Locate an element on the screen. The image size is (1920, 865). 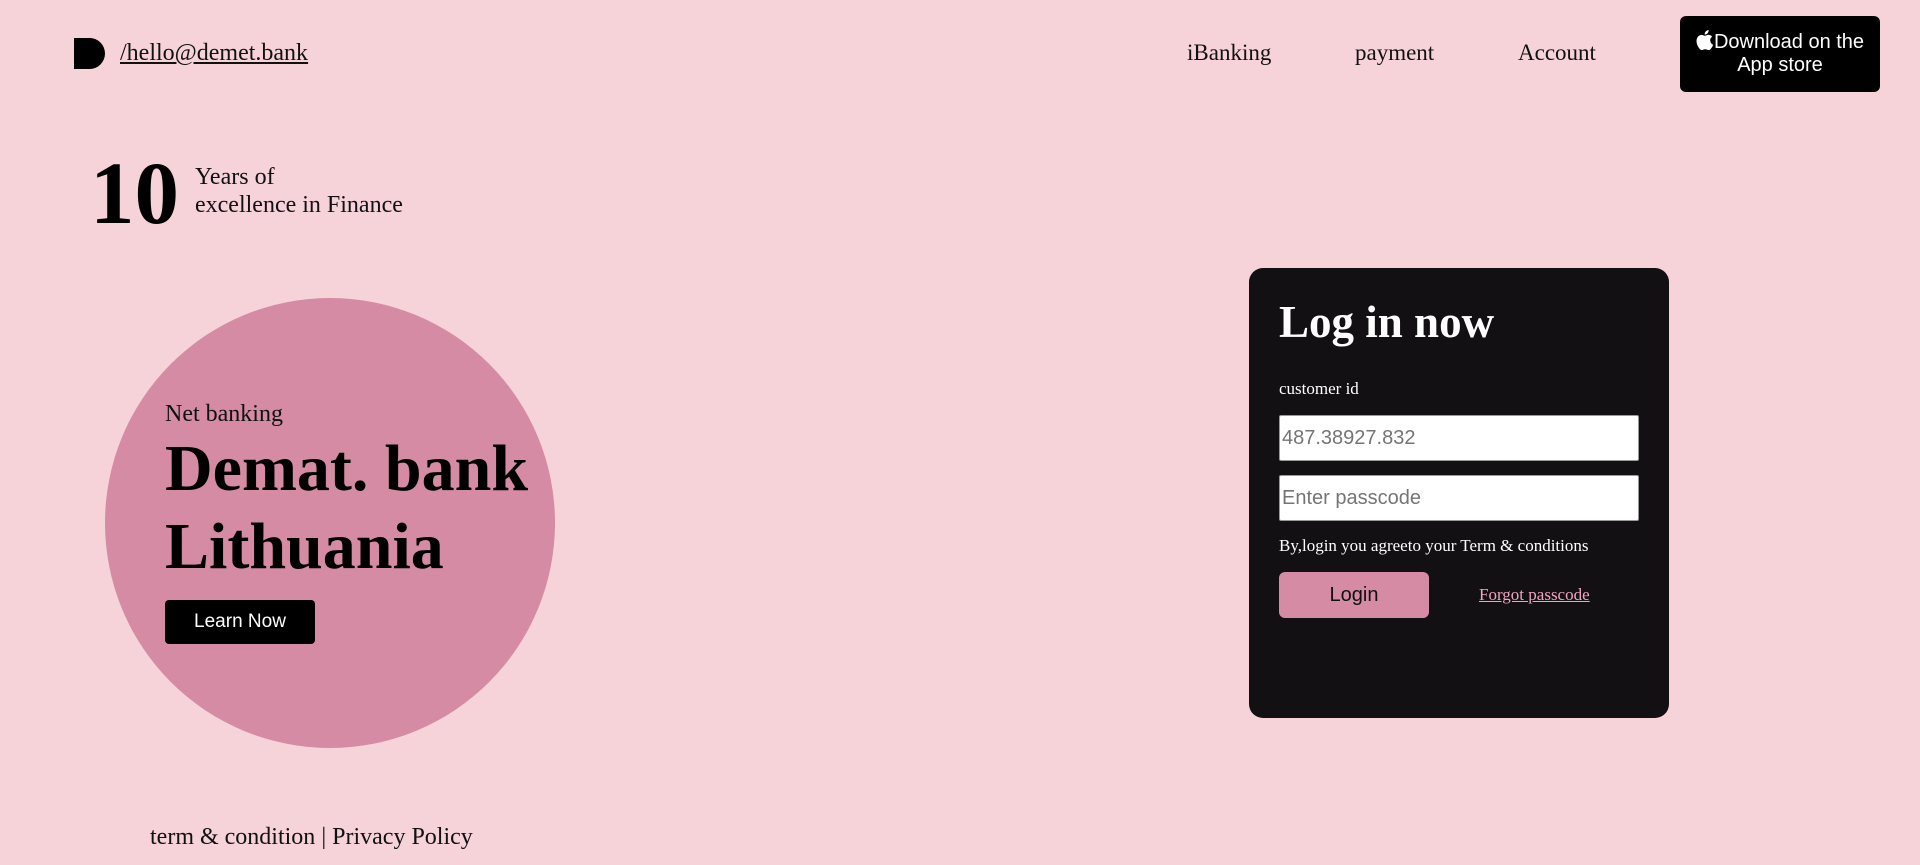
app-store-download-button: Download on the App store is located at coordinates (1780, 54).